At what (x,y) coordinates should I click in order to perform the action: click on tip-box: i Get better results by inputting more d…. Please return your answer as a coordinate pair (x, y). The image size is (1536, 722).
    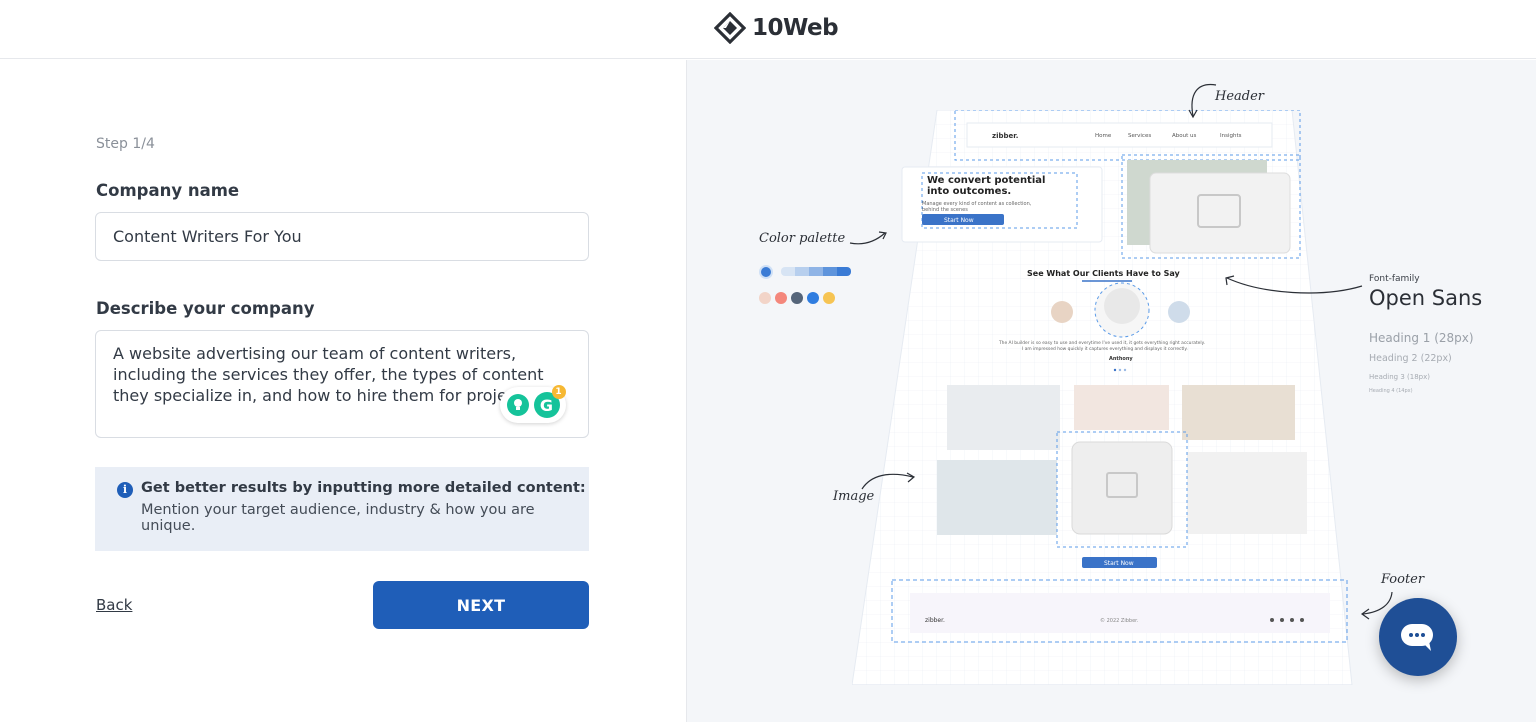
    Looking at the image, I should click on (342, 509).